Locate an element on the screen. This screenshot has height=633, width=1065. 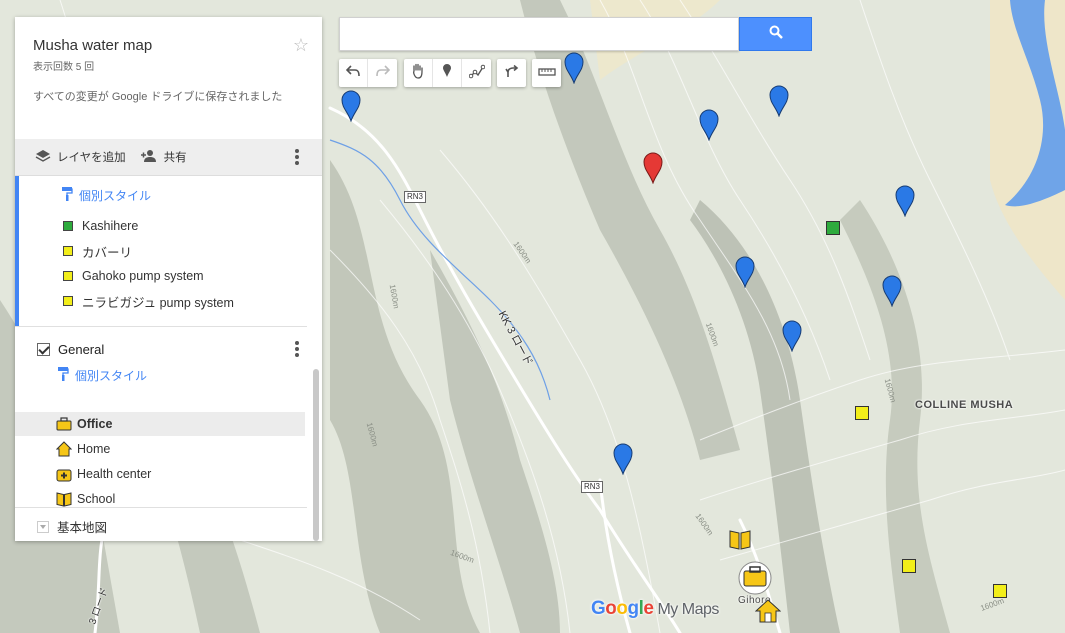
medical-kit-icon is located at coordinates (64, 474).